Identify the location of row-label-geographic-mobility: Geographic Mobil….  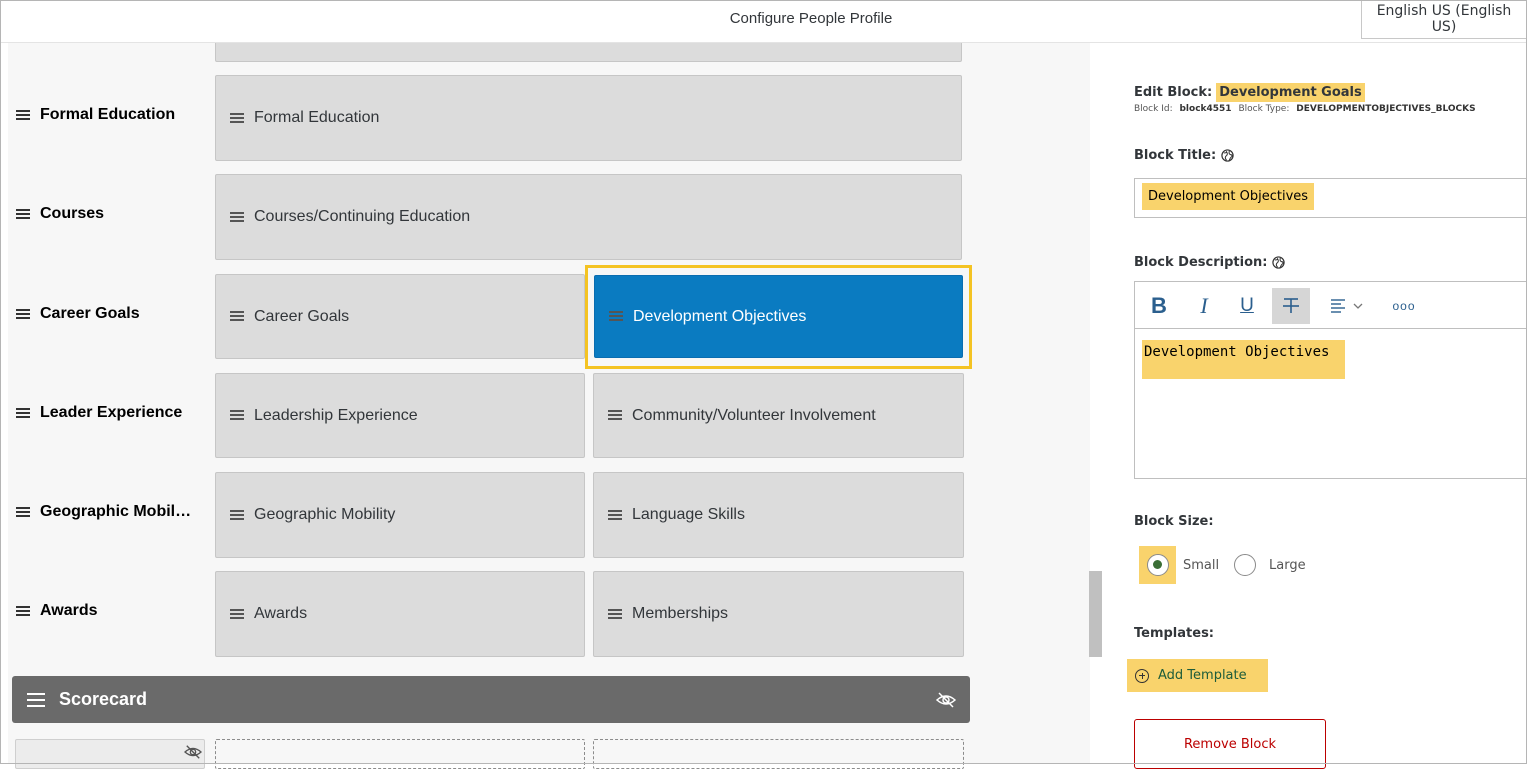
(103, 512).